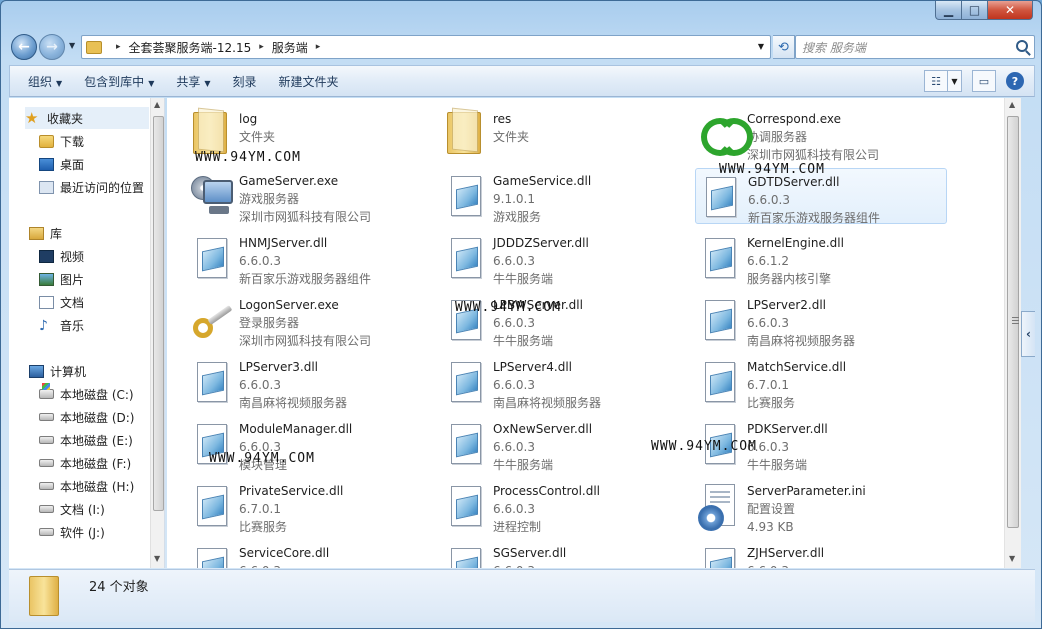  Describe the element at coordinates (96, 233) in the screenshot. I see `sidebar-item-libraries: 库` at that location.